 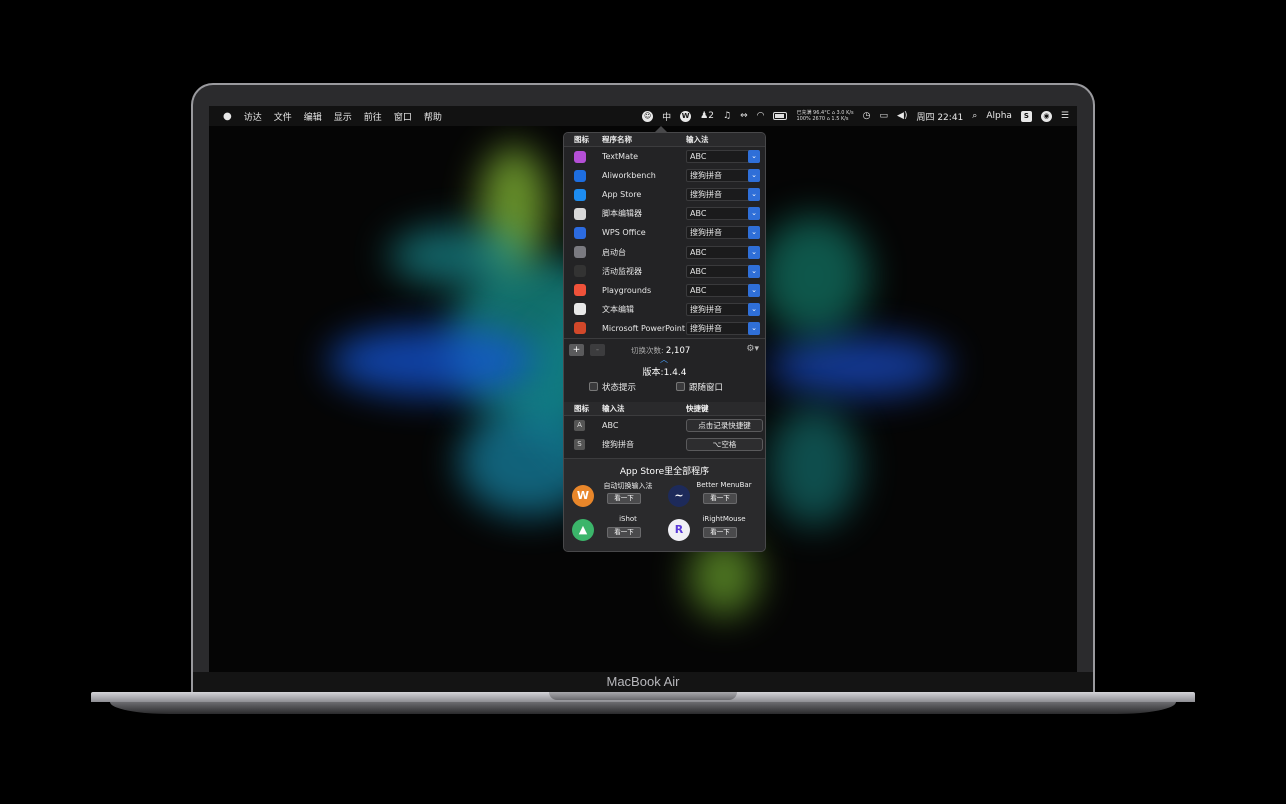 I want to click on status-hint-checkbox: 状态提示, so click(x=612, y=387).